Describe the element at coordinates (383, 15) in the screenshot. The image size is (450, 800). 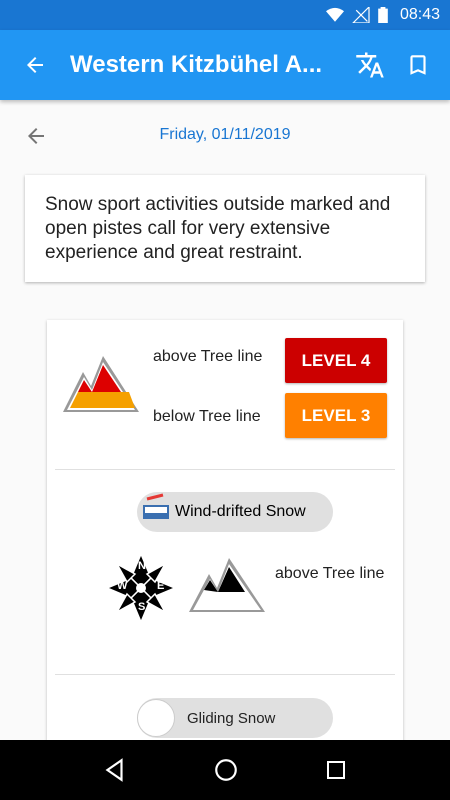
I see `battery-icon` at that location.